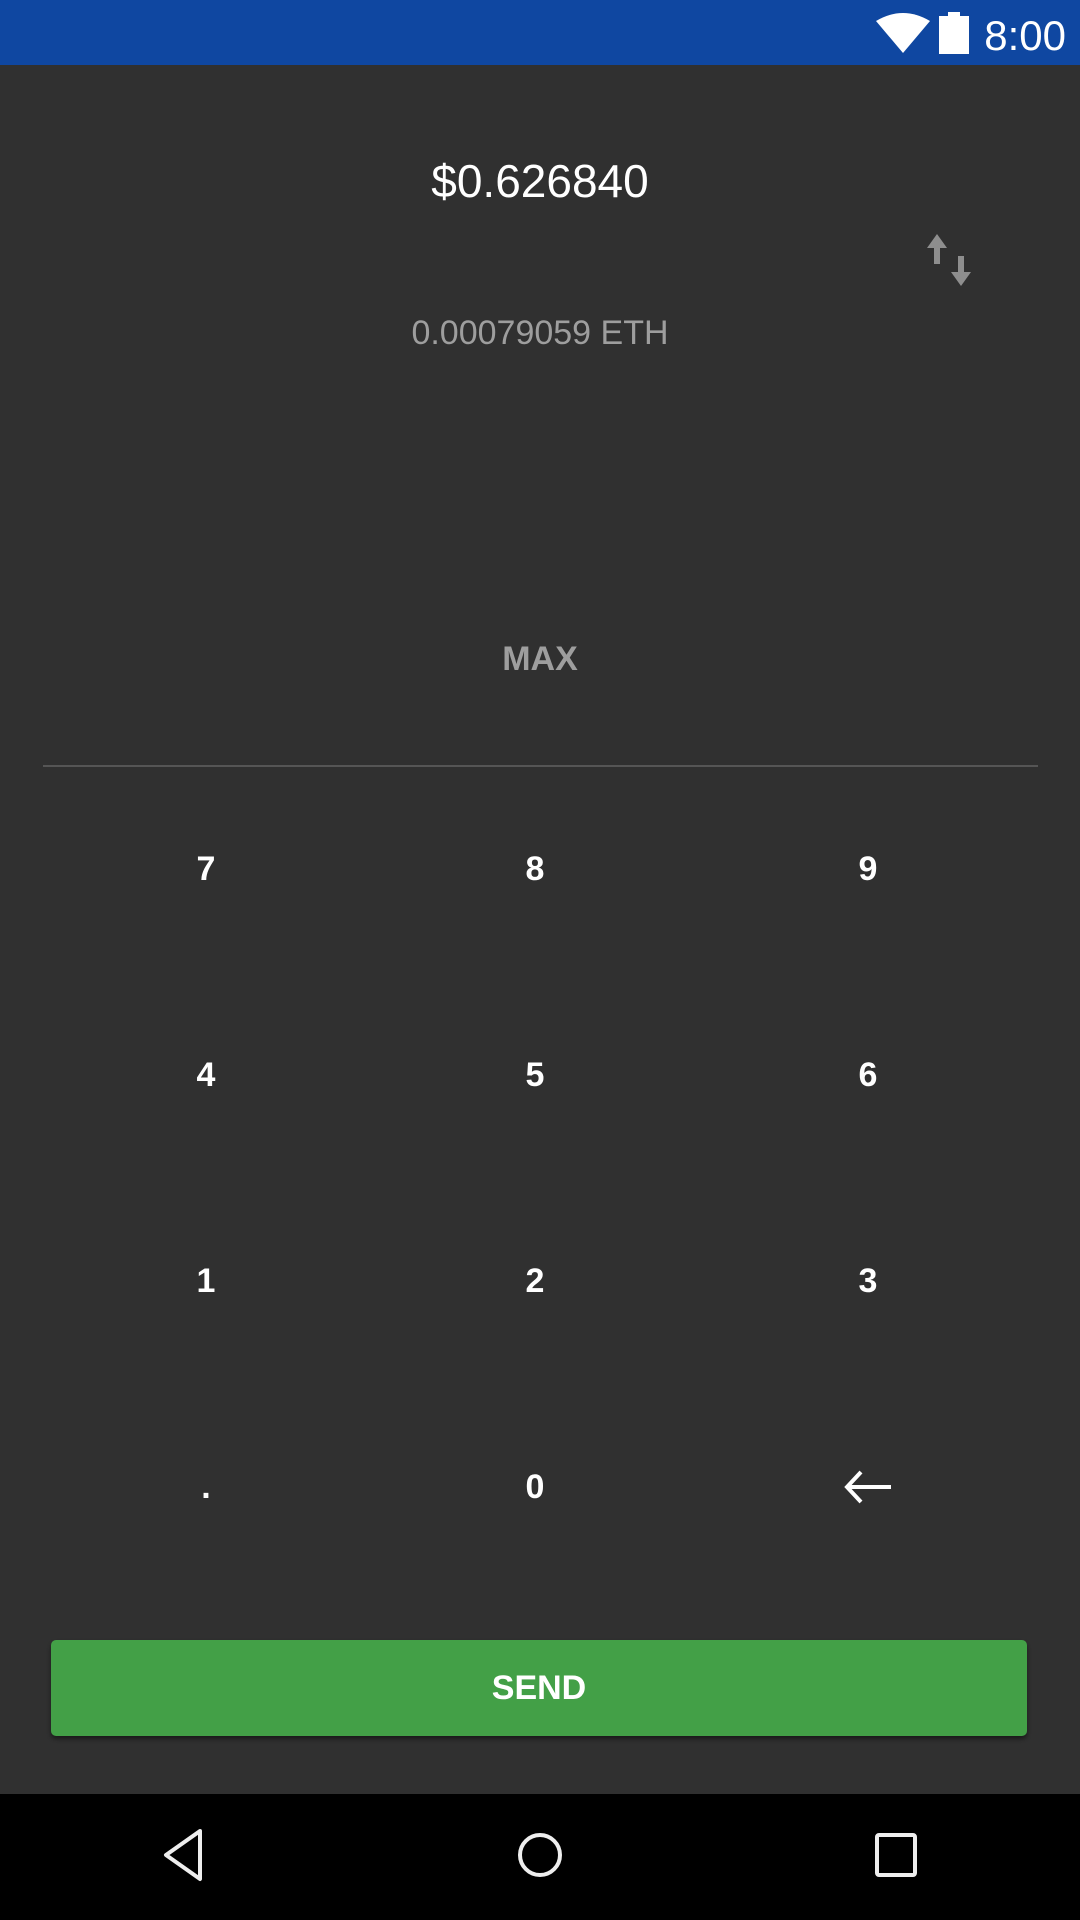  I want to click on max-button: MAX, so click(540, 659).